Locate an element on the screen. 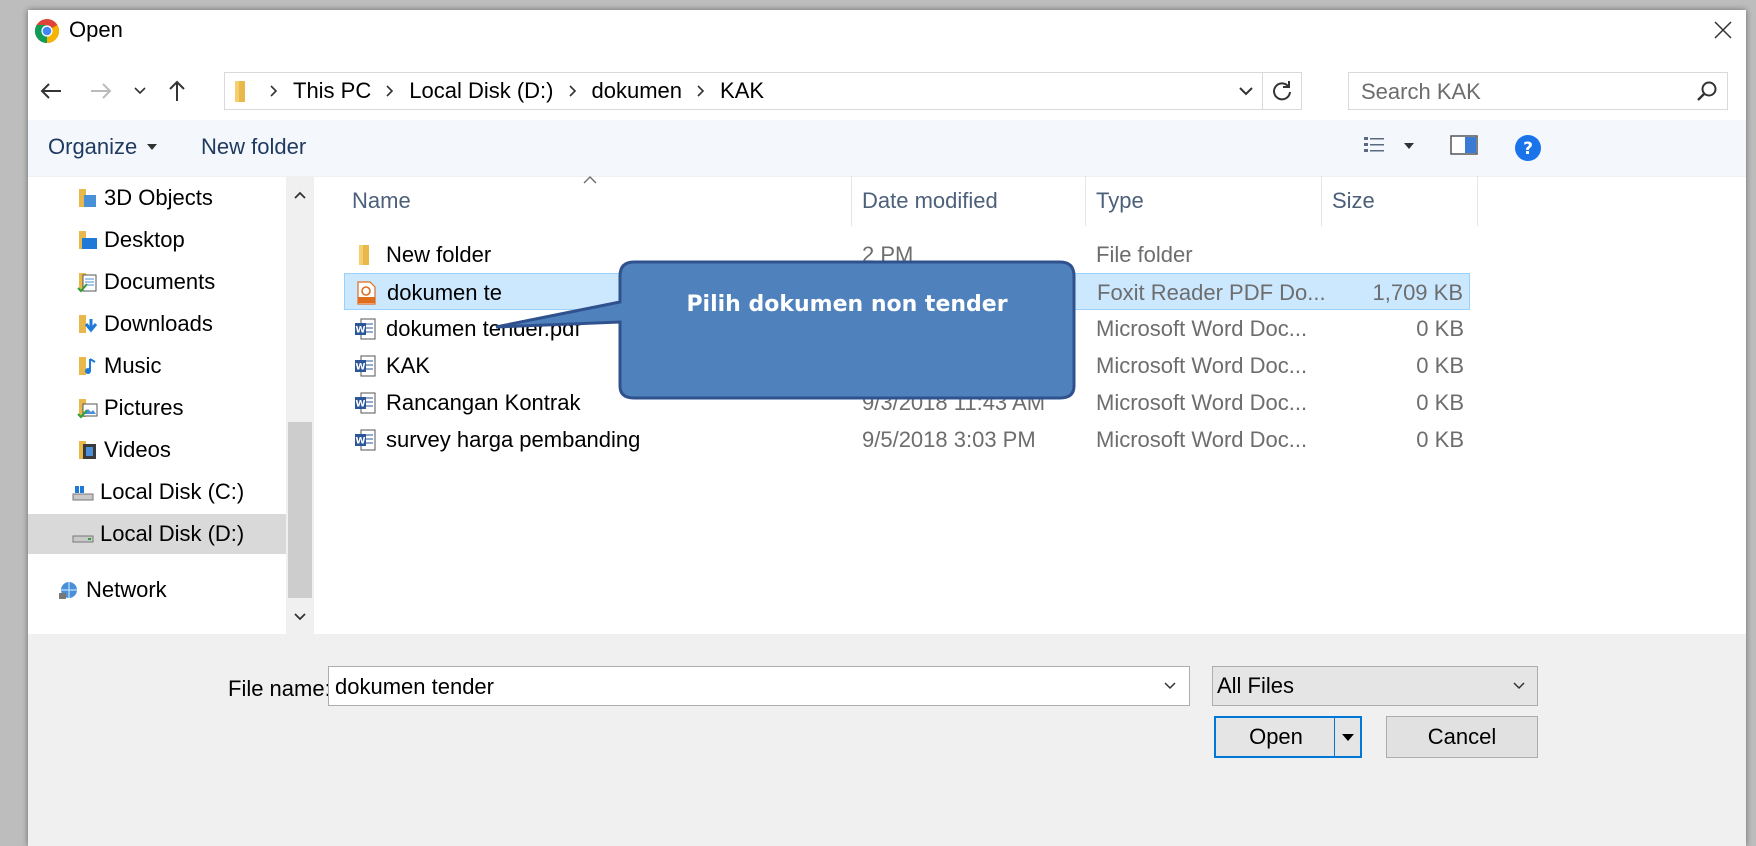 Image resolution: width=1756 pixels, height=846 pixels. word-doc-icon: W is located at coordinates (365, 440).